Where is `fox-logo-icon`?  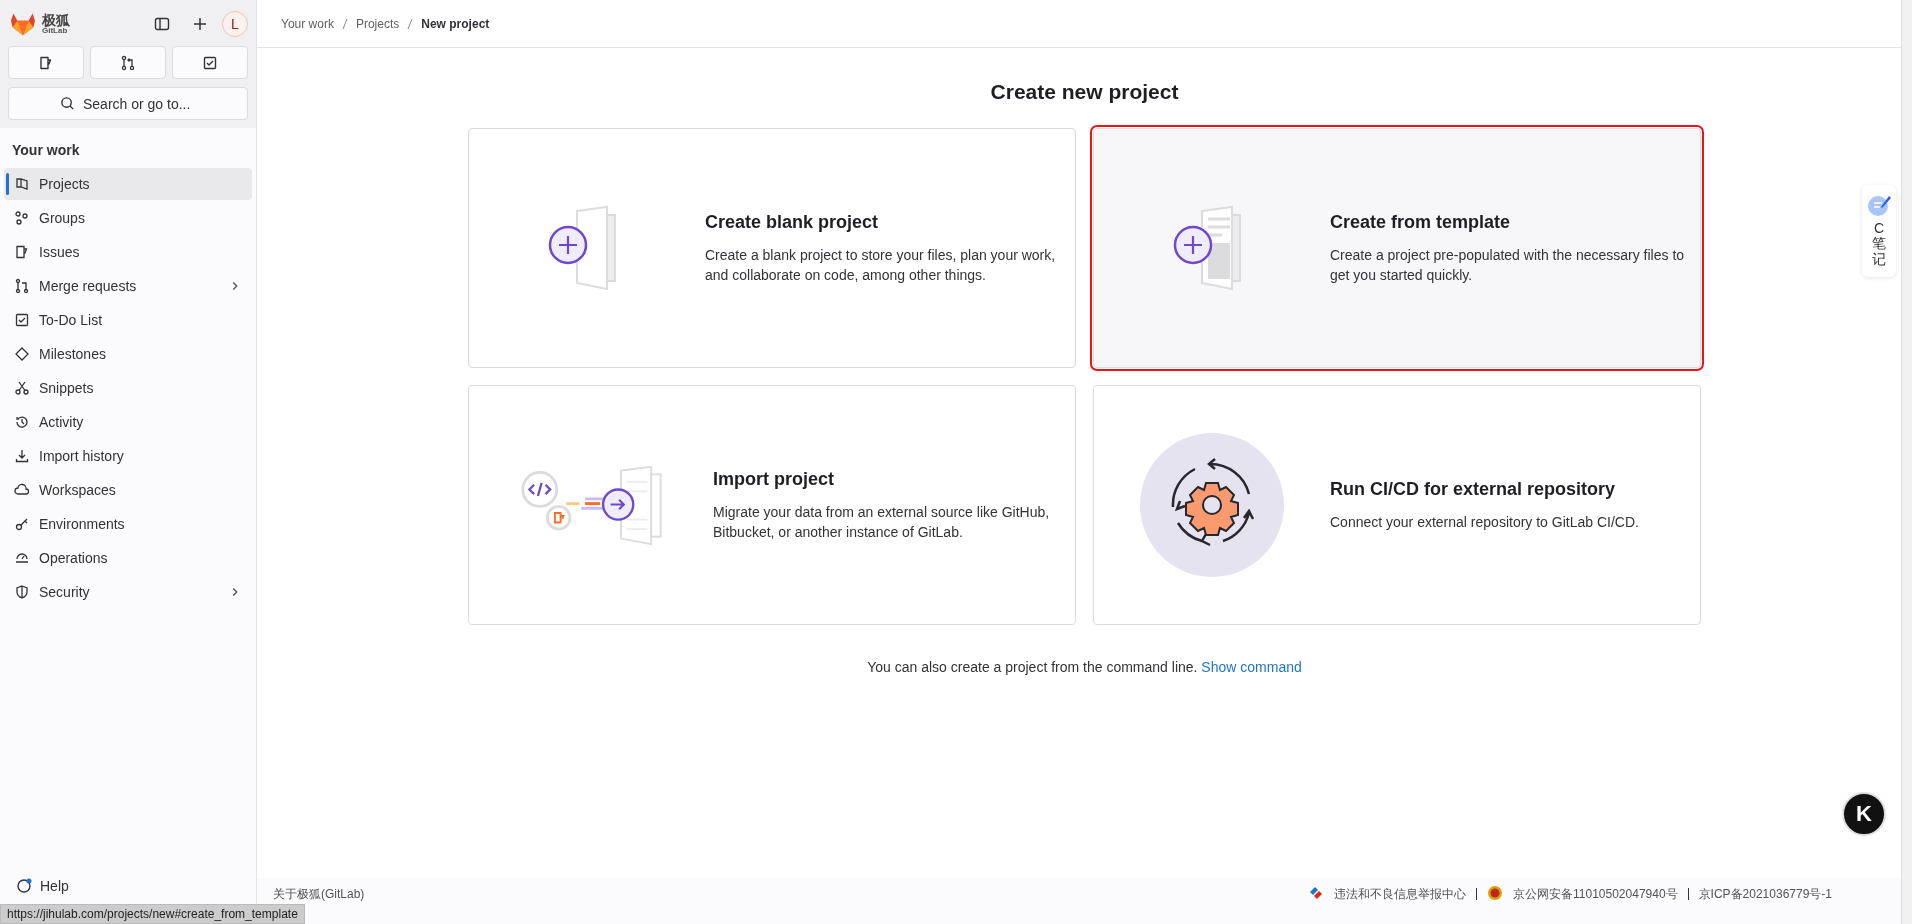
fox-logo-icon is located at coordinates (23, 24).